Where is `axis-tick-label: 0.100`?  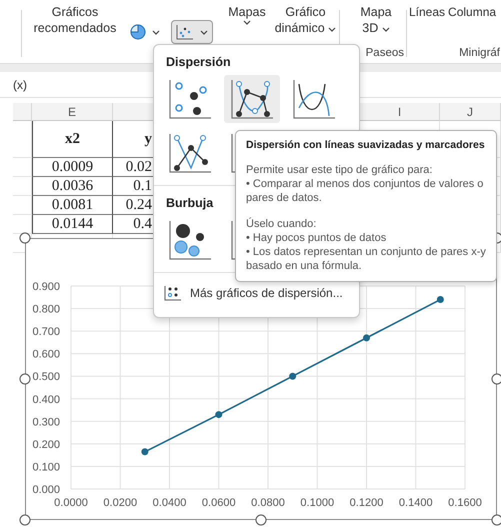
axis-tick-label: 0.100 is located at coordinates (46, 467).